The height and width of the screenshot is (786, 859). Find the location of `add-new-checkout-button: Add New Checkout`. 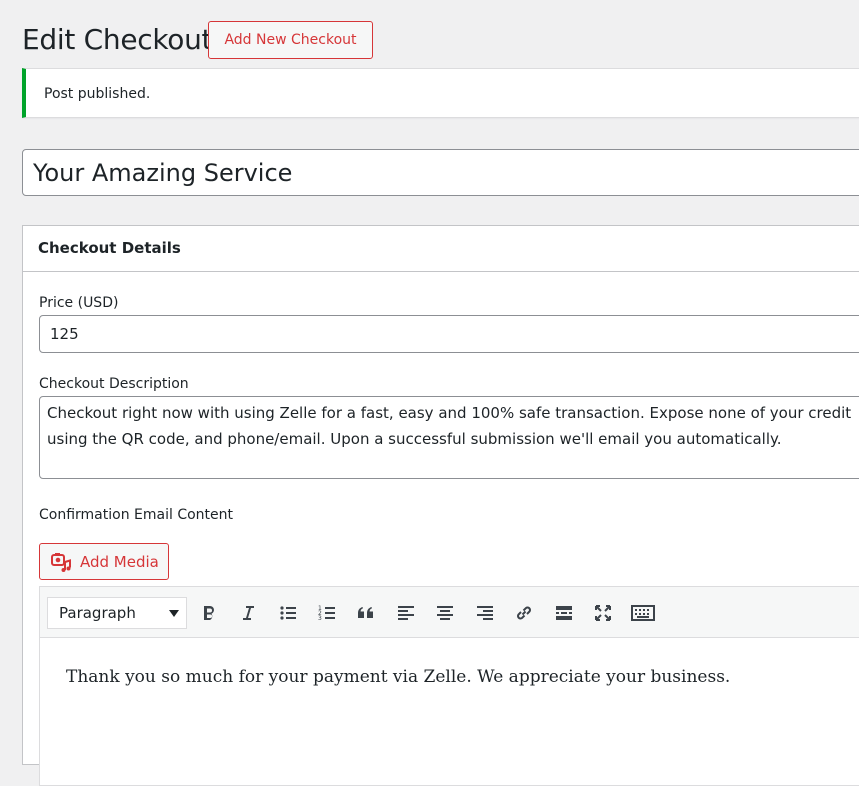

add-new-checkout-button: Add New Checkout is located at coordinates (290, 40).